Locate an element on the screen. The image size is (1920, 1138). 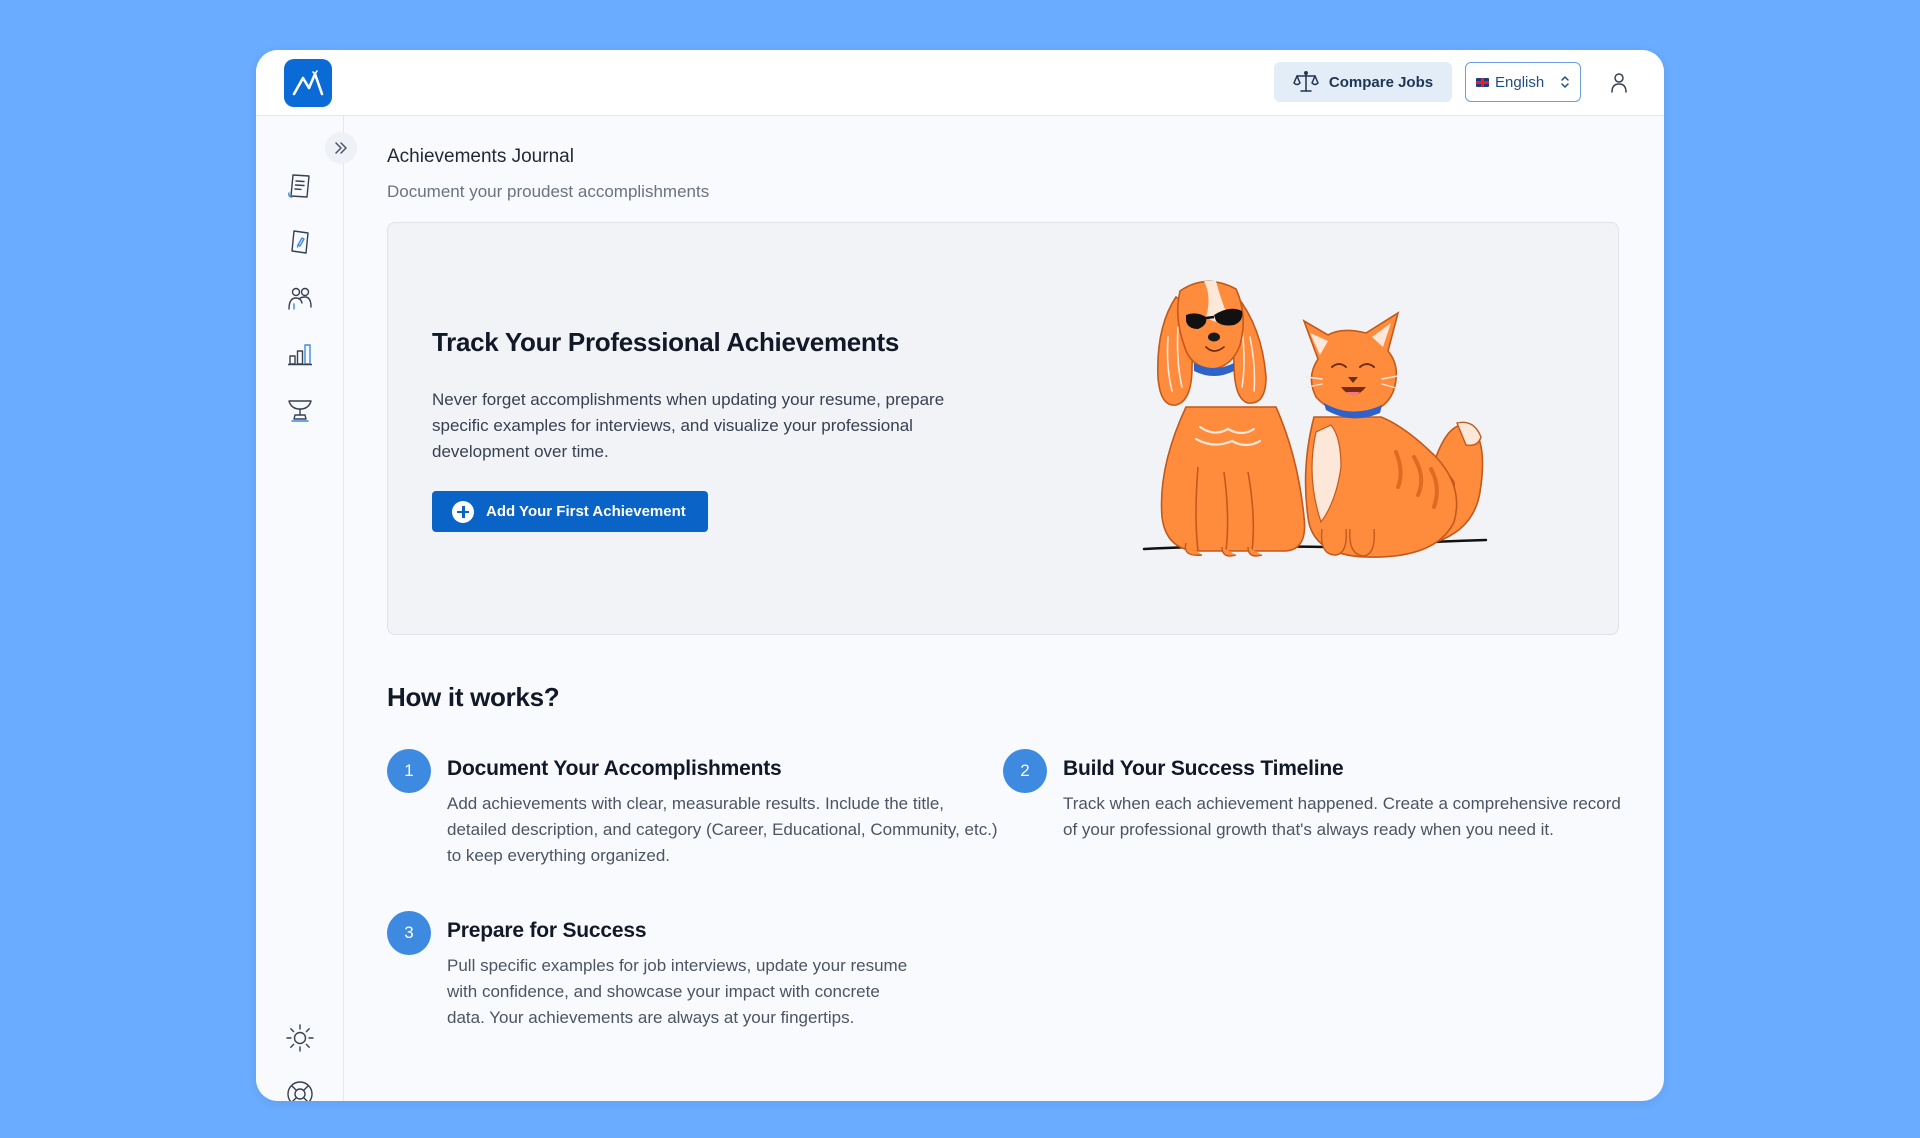
people-icon is located at coordinates (300, 298).